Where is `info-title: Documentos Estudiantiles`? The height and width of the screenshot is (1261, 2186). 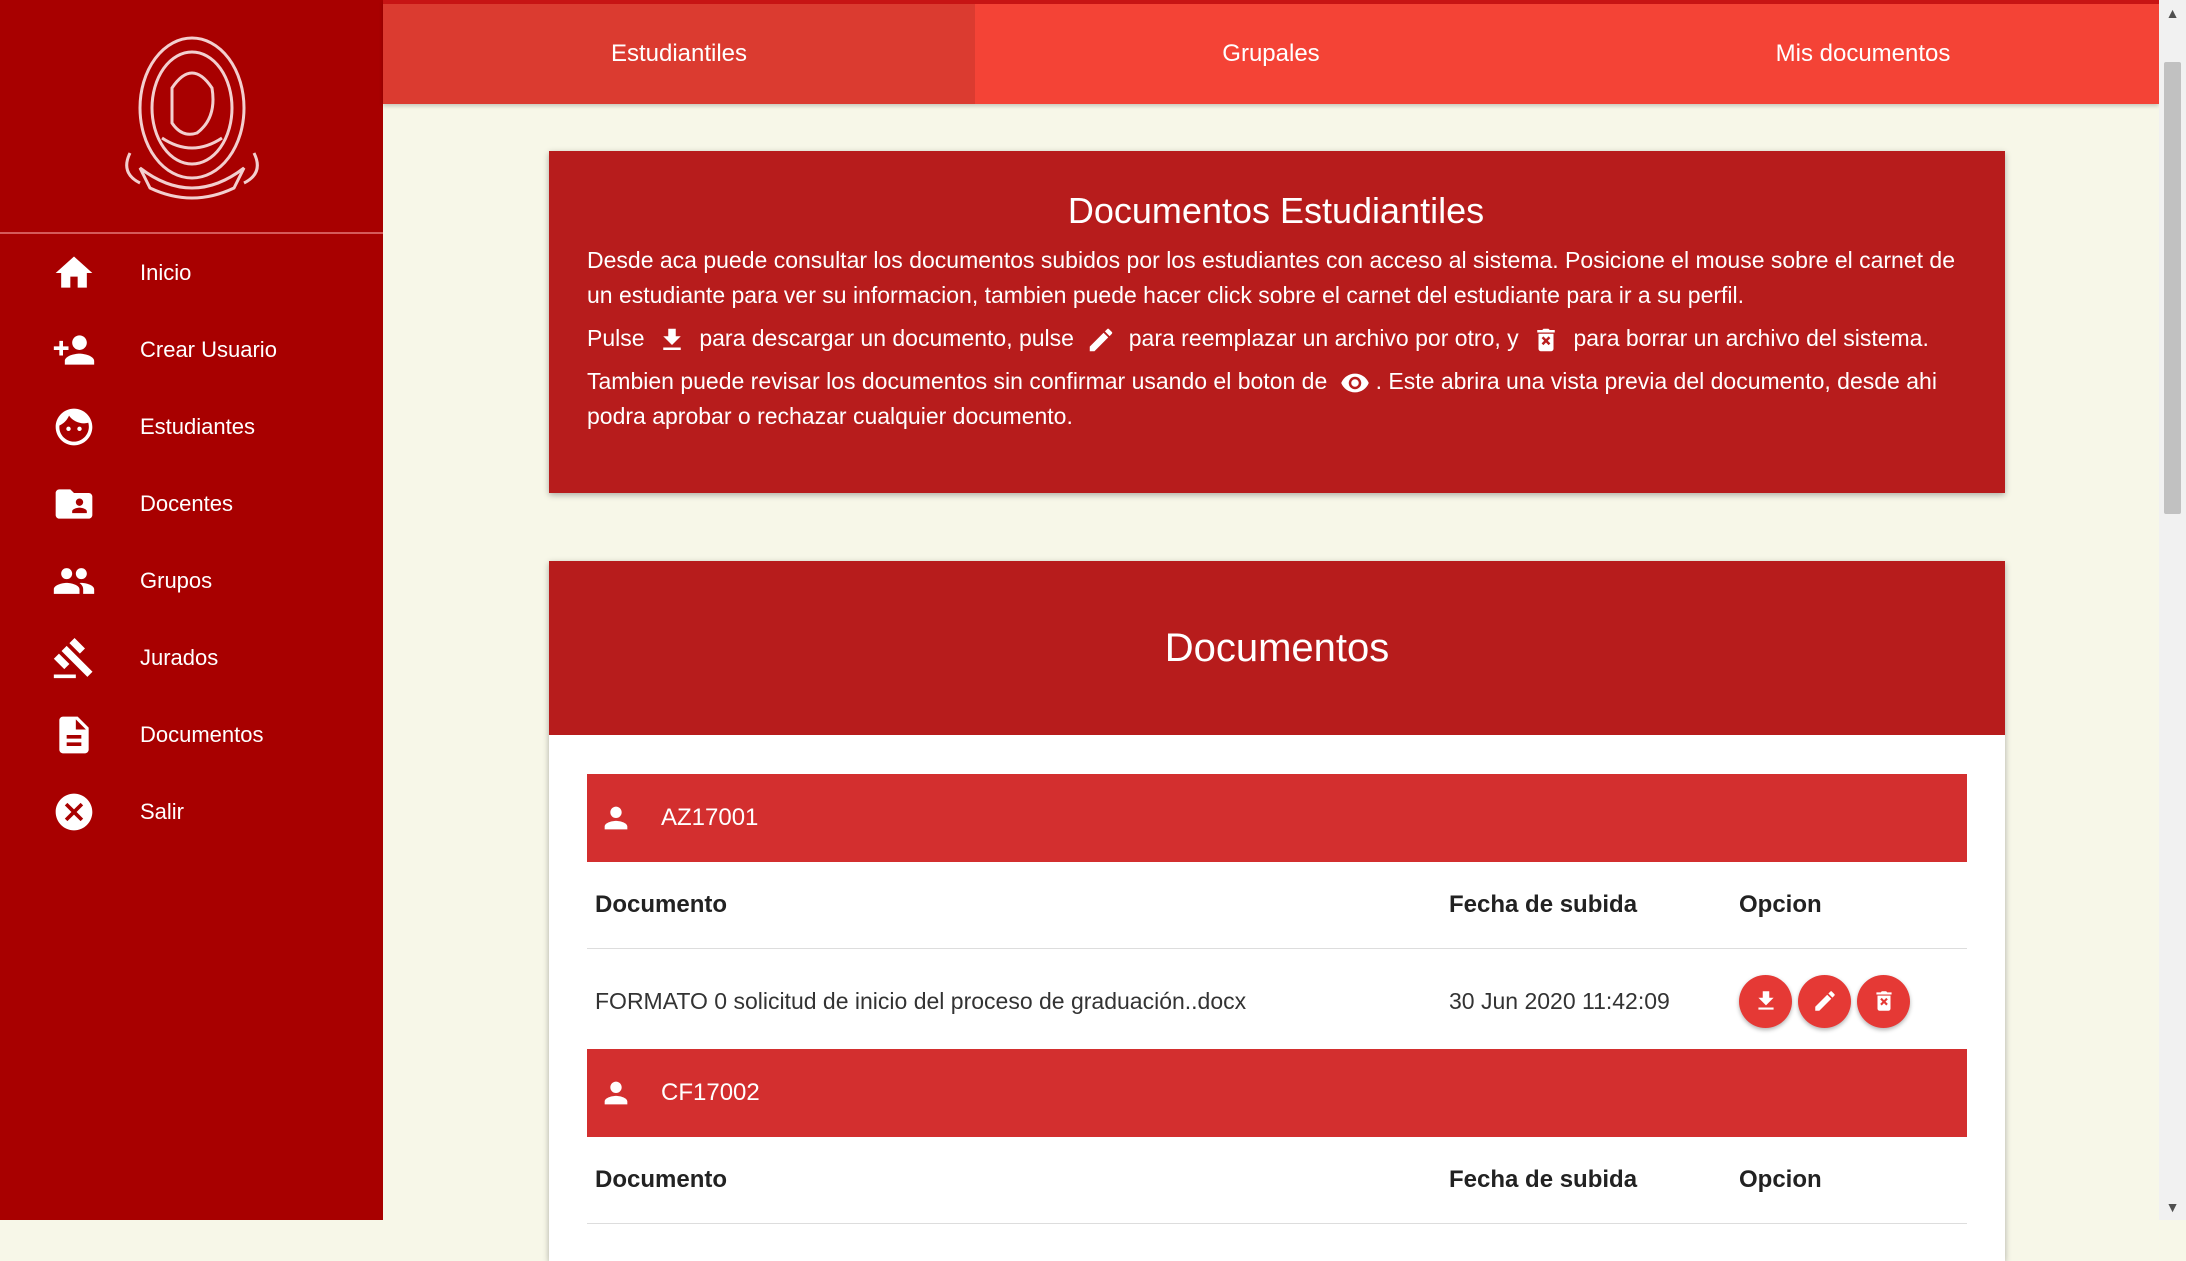
info-title: Documentos Estudiantiles is located at coordinates (1276, 210).